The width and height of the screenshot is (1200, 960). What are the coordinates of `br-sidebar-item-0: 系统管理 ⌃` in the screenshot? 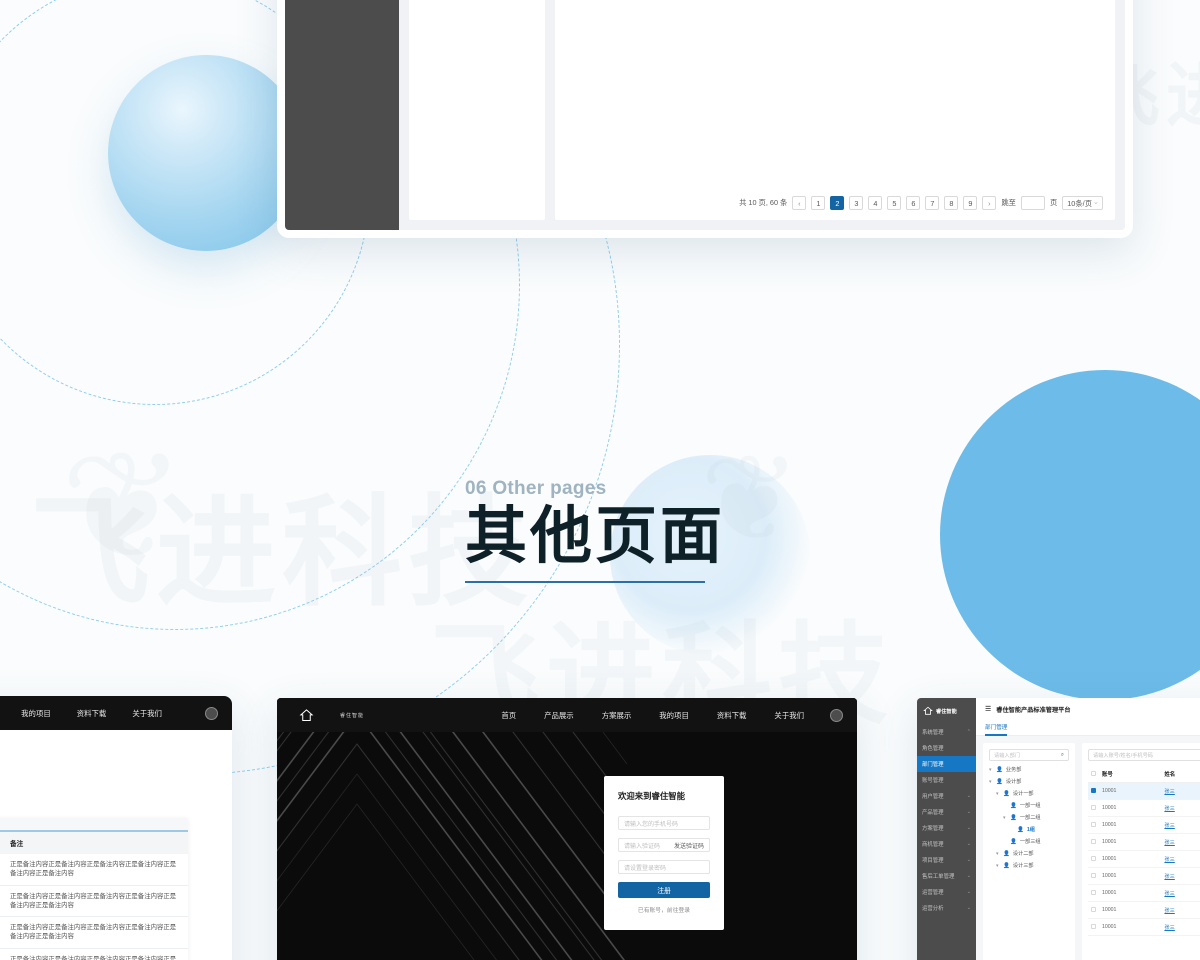 It's located at (946, 732).